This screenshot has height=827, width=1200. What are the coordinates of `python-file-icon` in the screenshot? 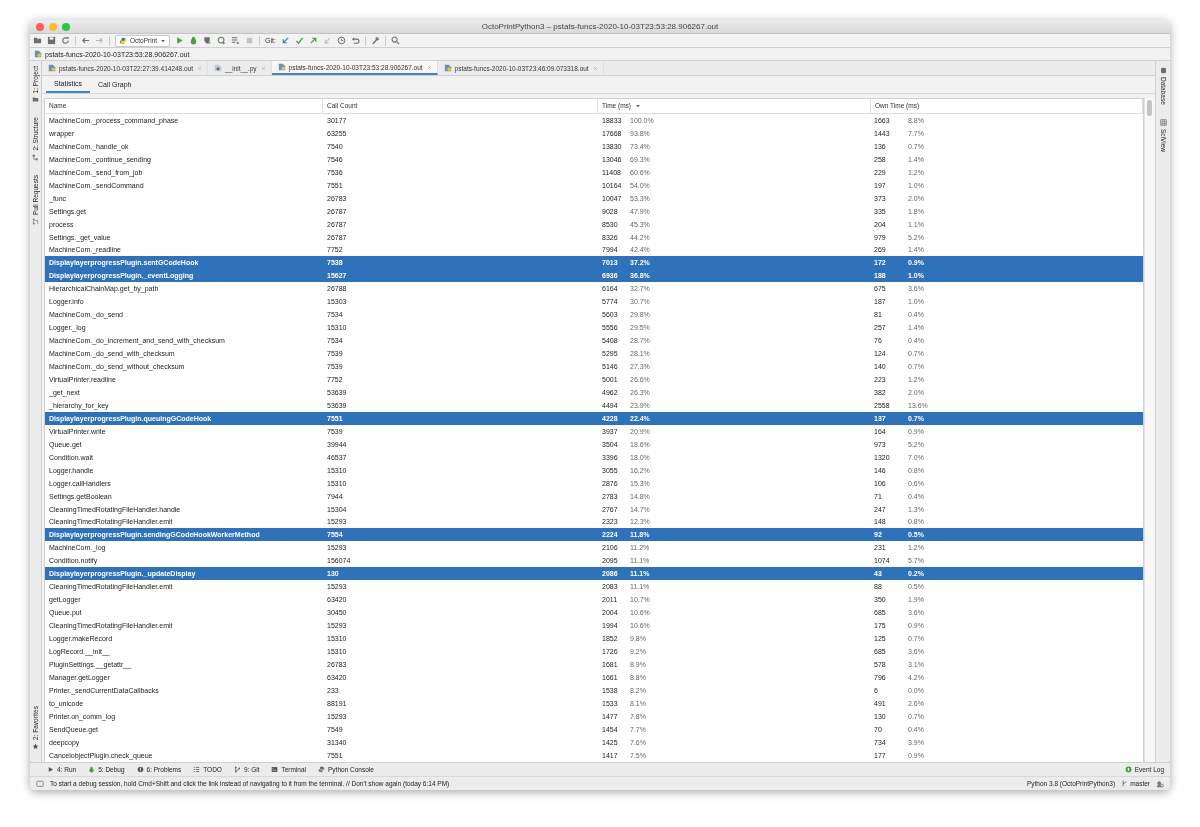 It's located at (218, 68).